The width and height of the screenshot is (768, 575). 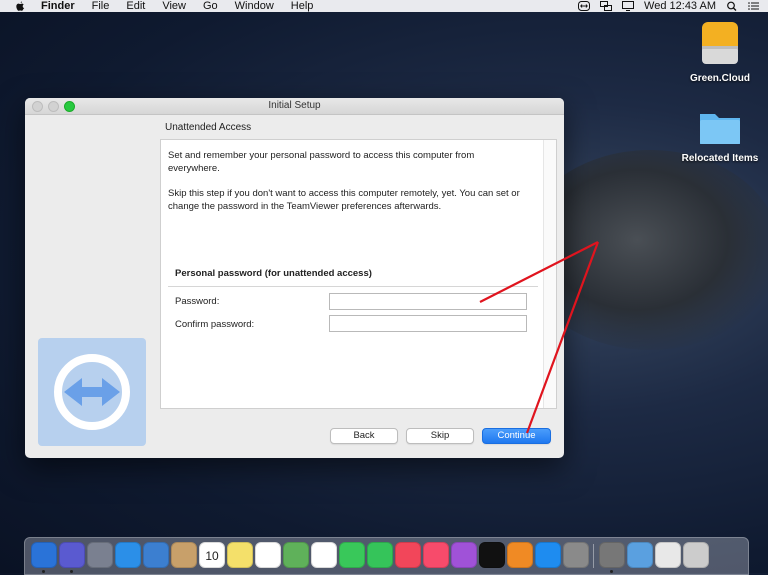 I want to click on messages-icon, so click(x=352, y=555).